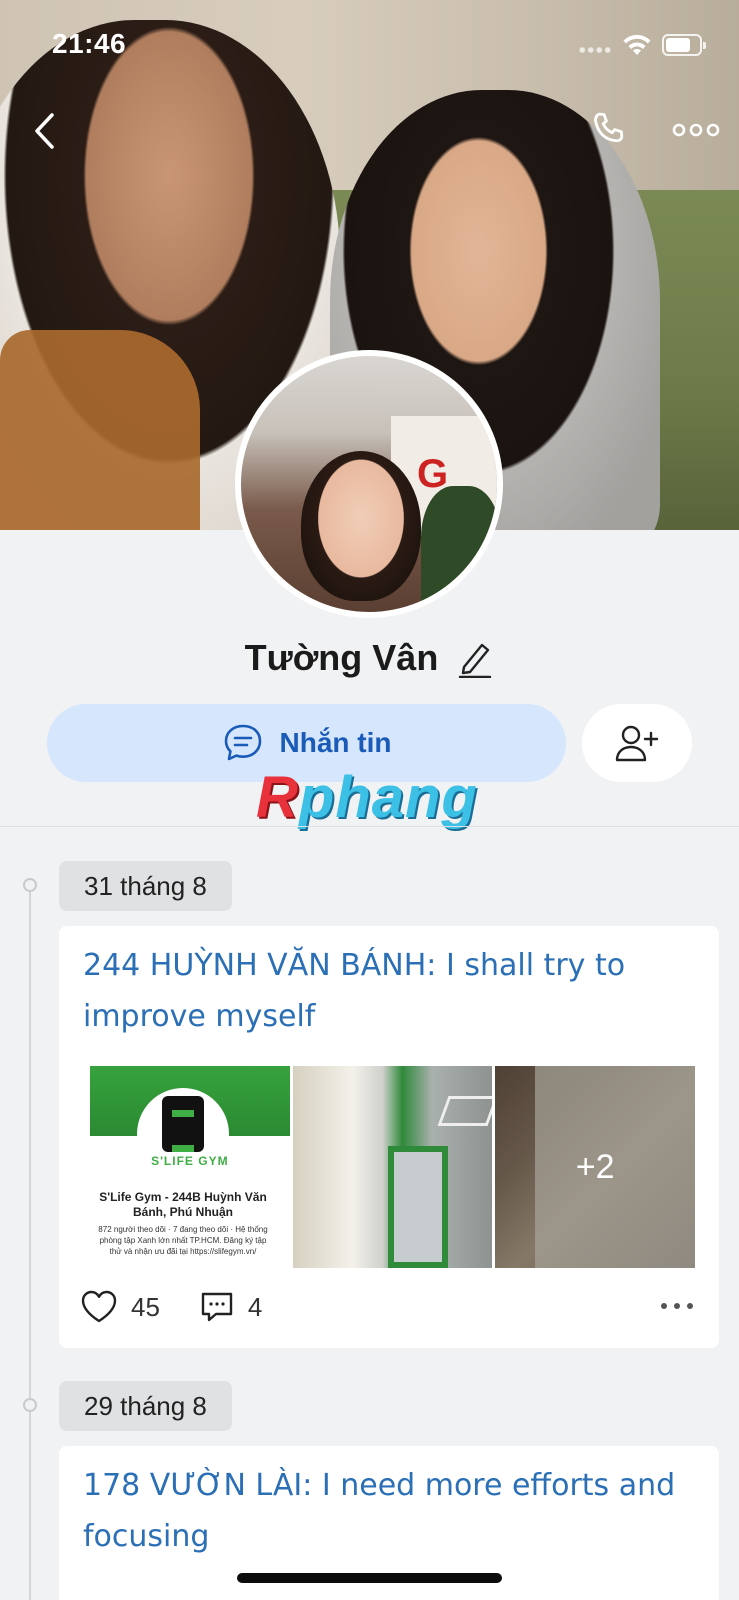  What do you see at coordinates (99, 1306) in the screenshot?
I see `heart-icon` at bounding box center [99, 1306].